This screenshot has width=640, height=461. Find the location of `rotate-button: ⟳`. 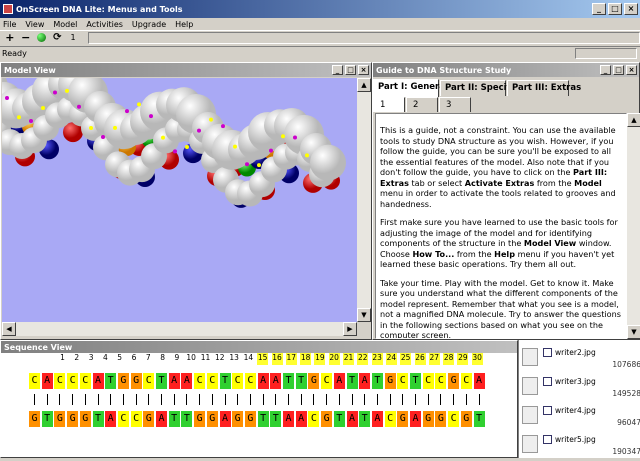

rotate-button: ⟳ is located at coordinates (57, 38).